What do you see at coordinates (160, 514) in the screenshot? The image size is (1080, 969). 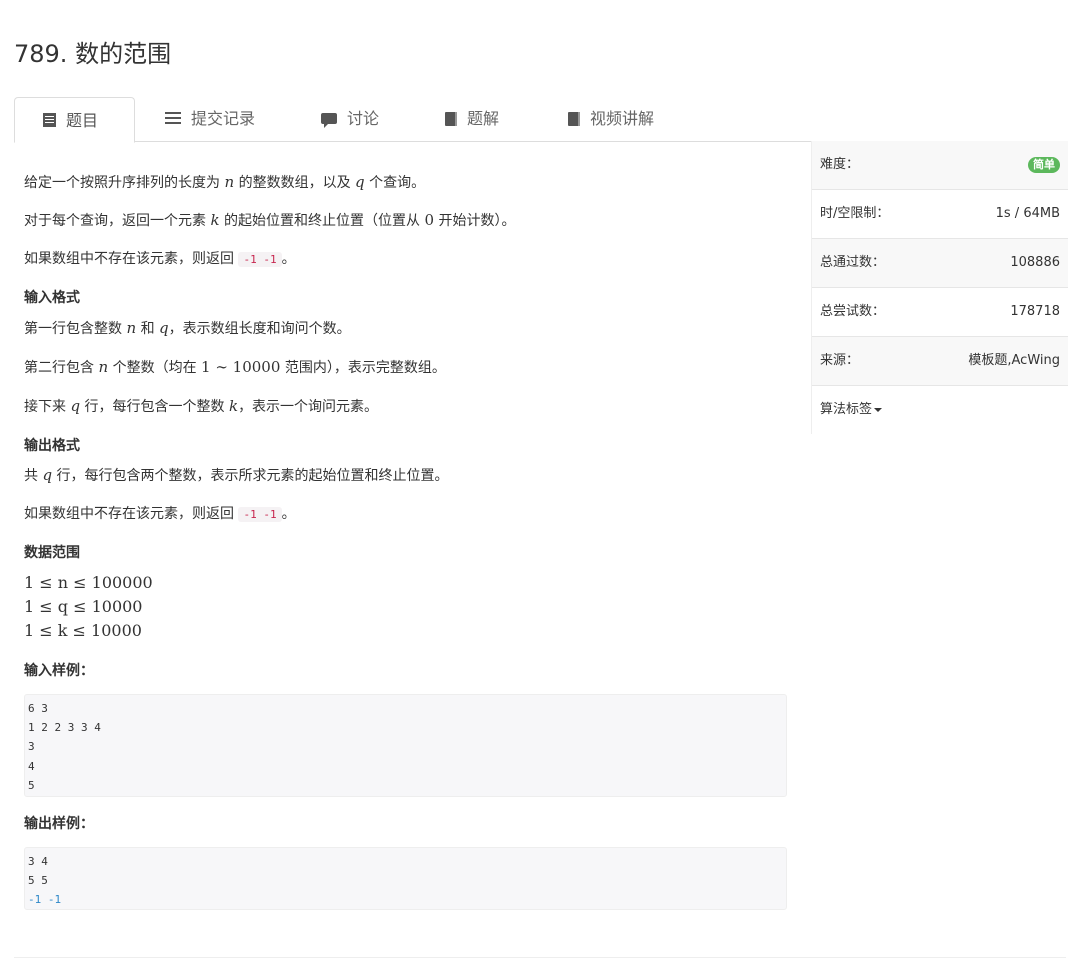 I see `output-format-line-2: 如果数组中不存在该元素，则返回 -1 -1。` at bounding box center [160, 514].